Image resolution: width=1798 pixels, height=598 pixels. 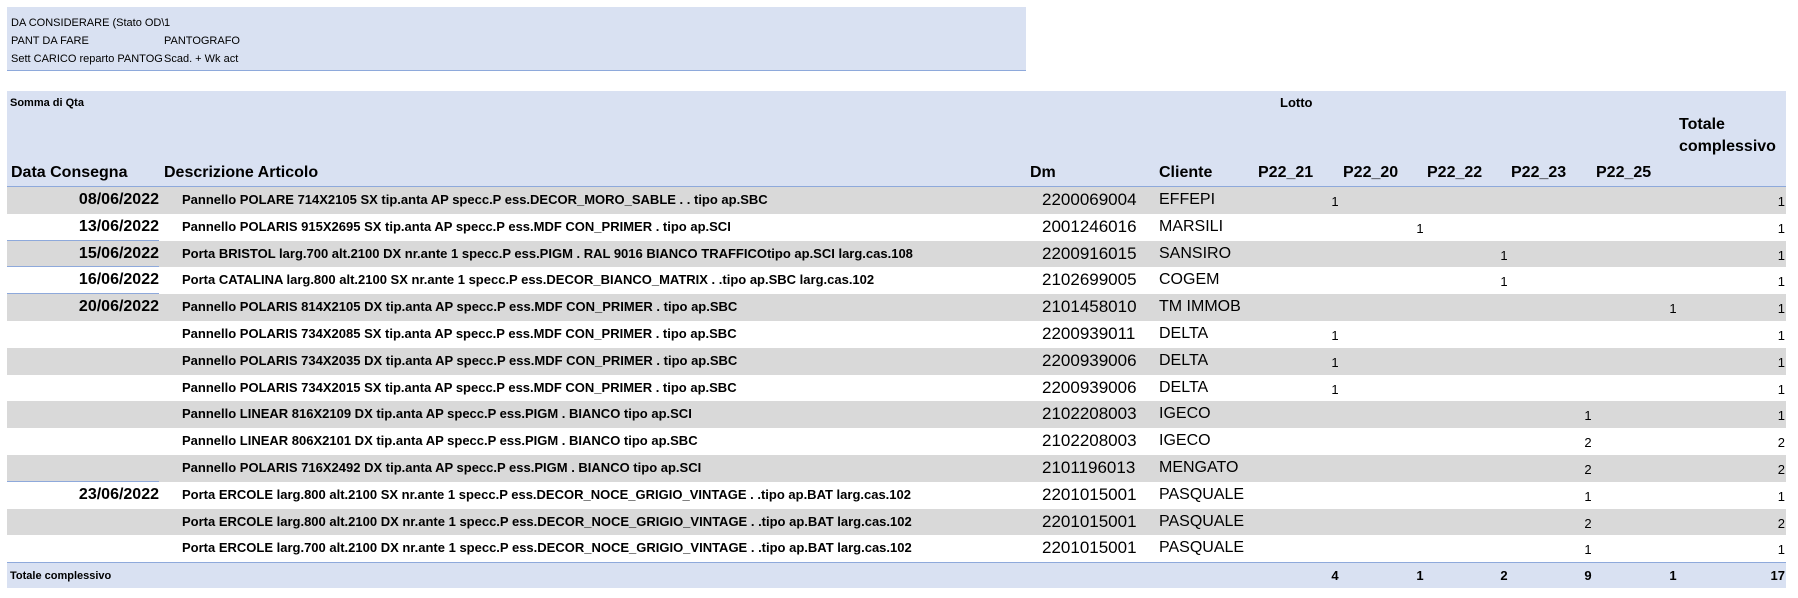 I want to click on grand-total-lot: 2, so click(x=1504, y=576).